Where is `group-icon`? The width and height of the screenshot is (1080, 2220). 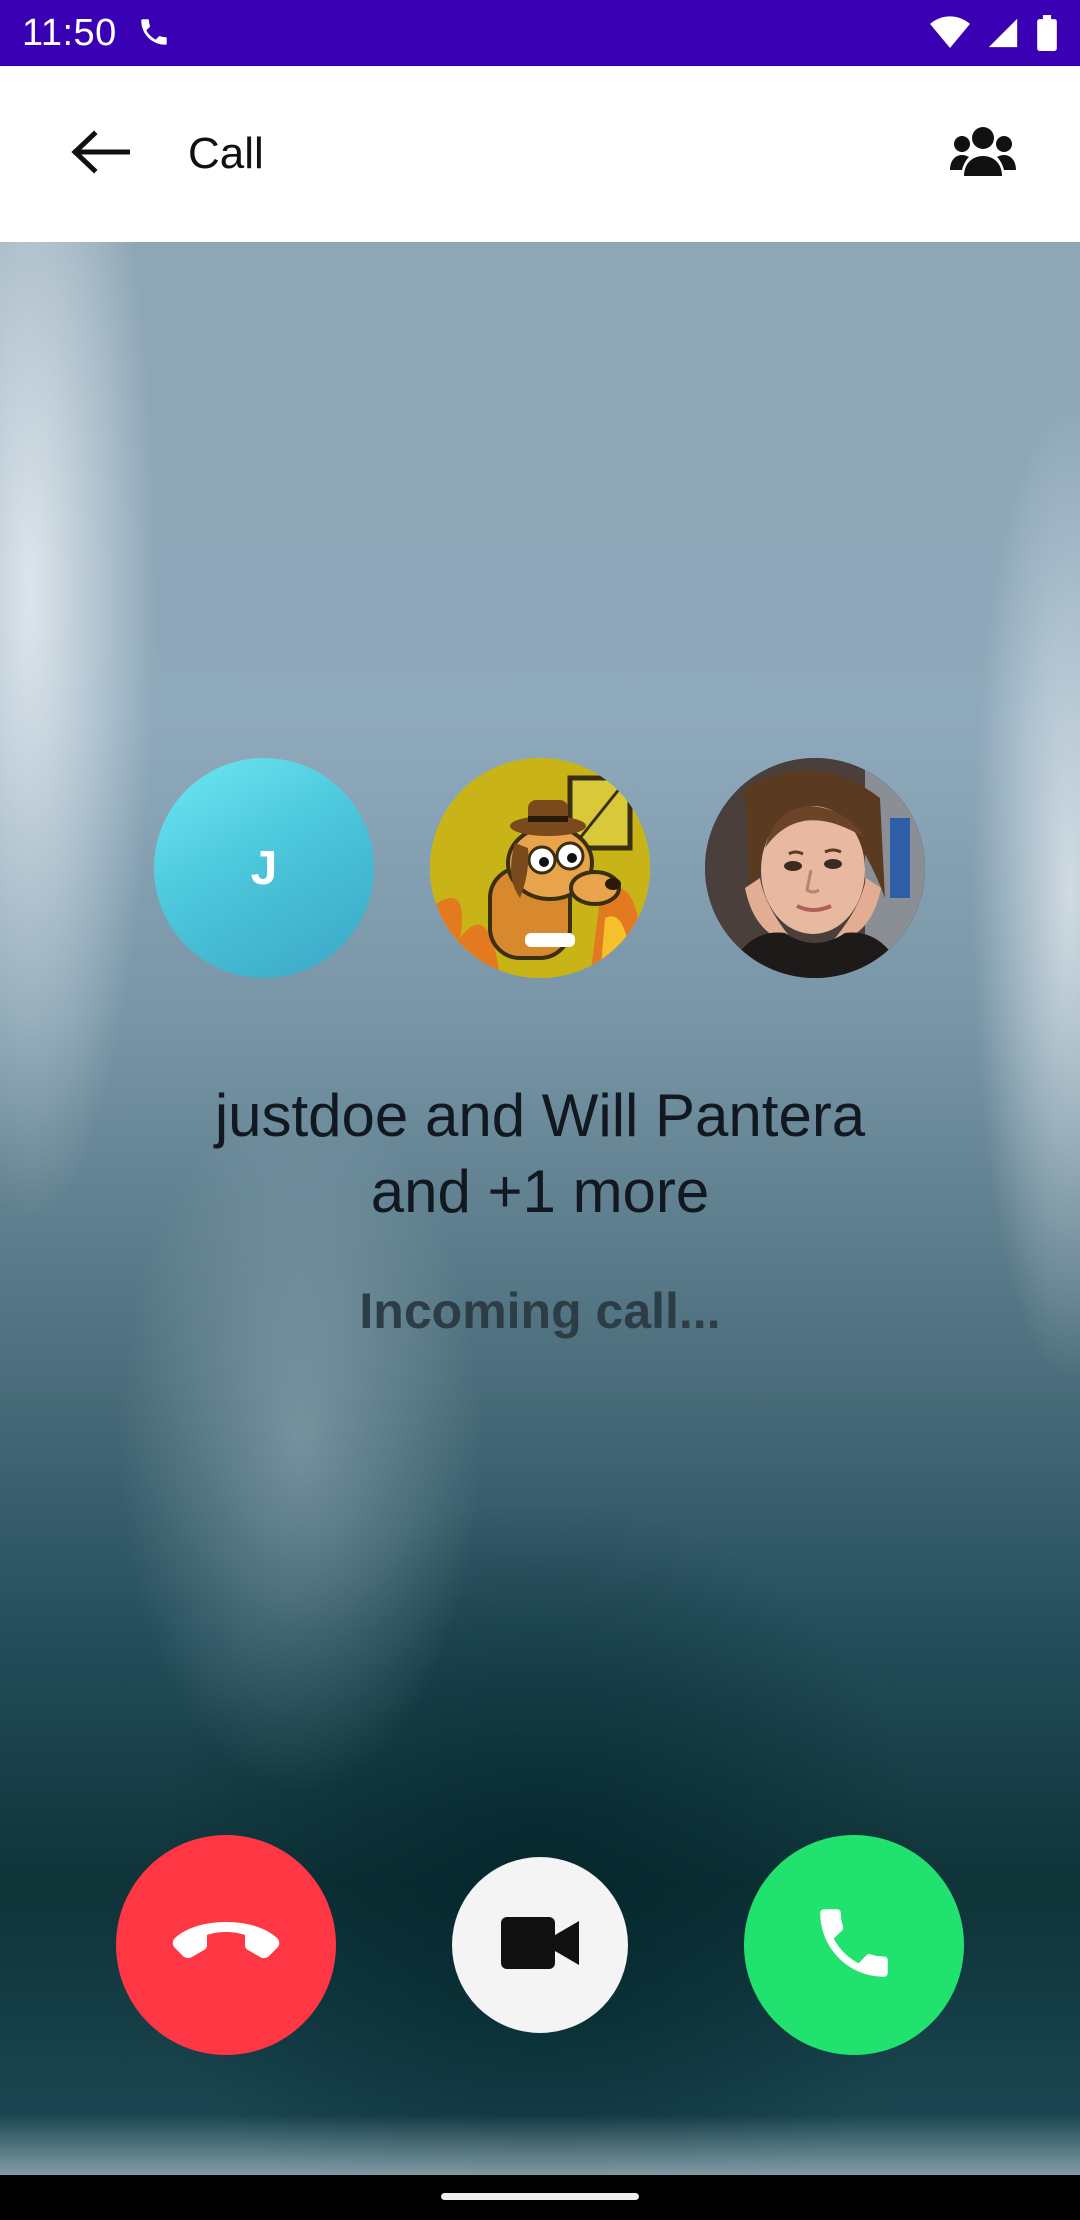 group-icon is located at coordinates (983, 154).